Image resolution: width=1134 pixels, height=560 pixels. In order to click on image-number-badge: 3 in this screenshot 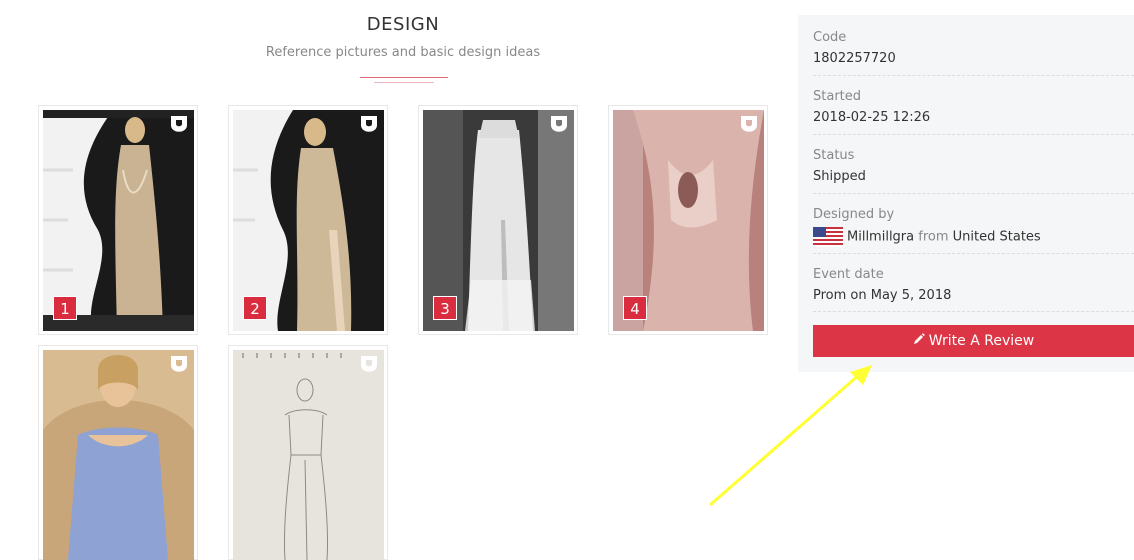, I will do `click(445, 308)`.